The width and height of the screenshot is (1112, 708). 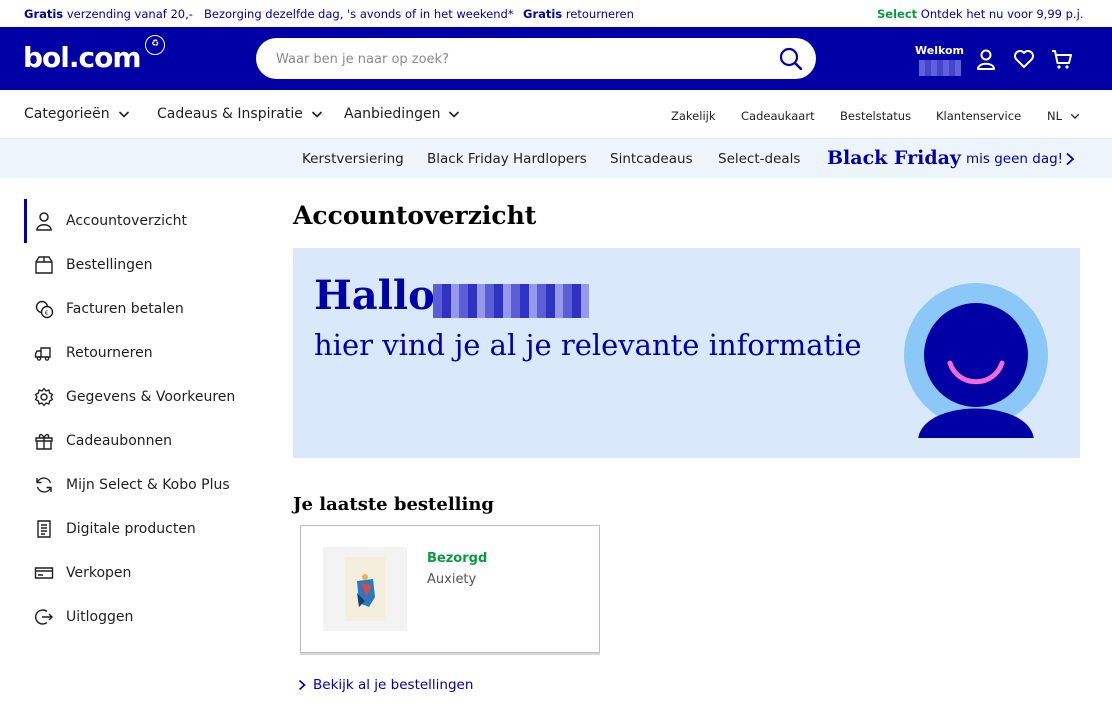 I want to click on hero-username-blurred, so click(x=511, y=301).